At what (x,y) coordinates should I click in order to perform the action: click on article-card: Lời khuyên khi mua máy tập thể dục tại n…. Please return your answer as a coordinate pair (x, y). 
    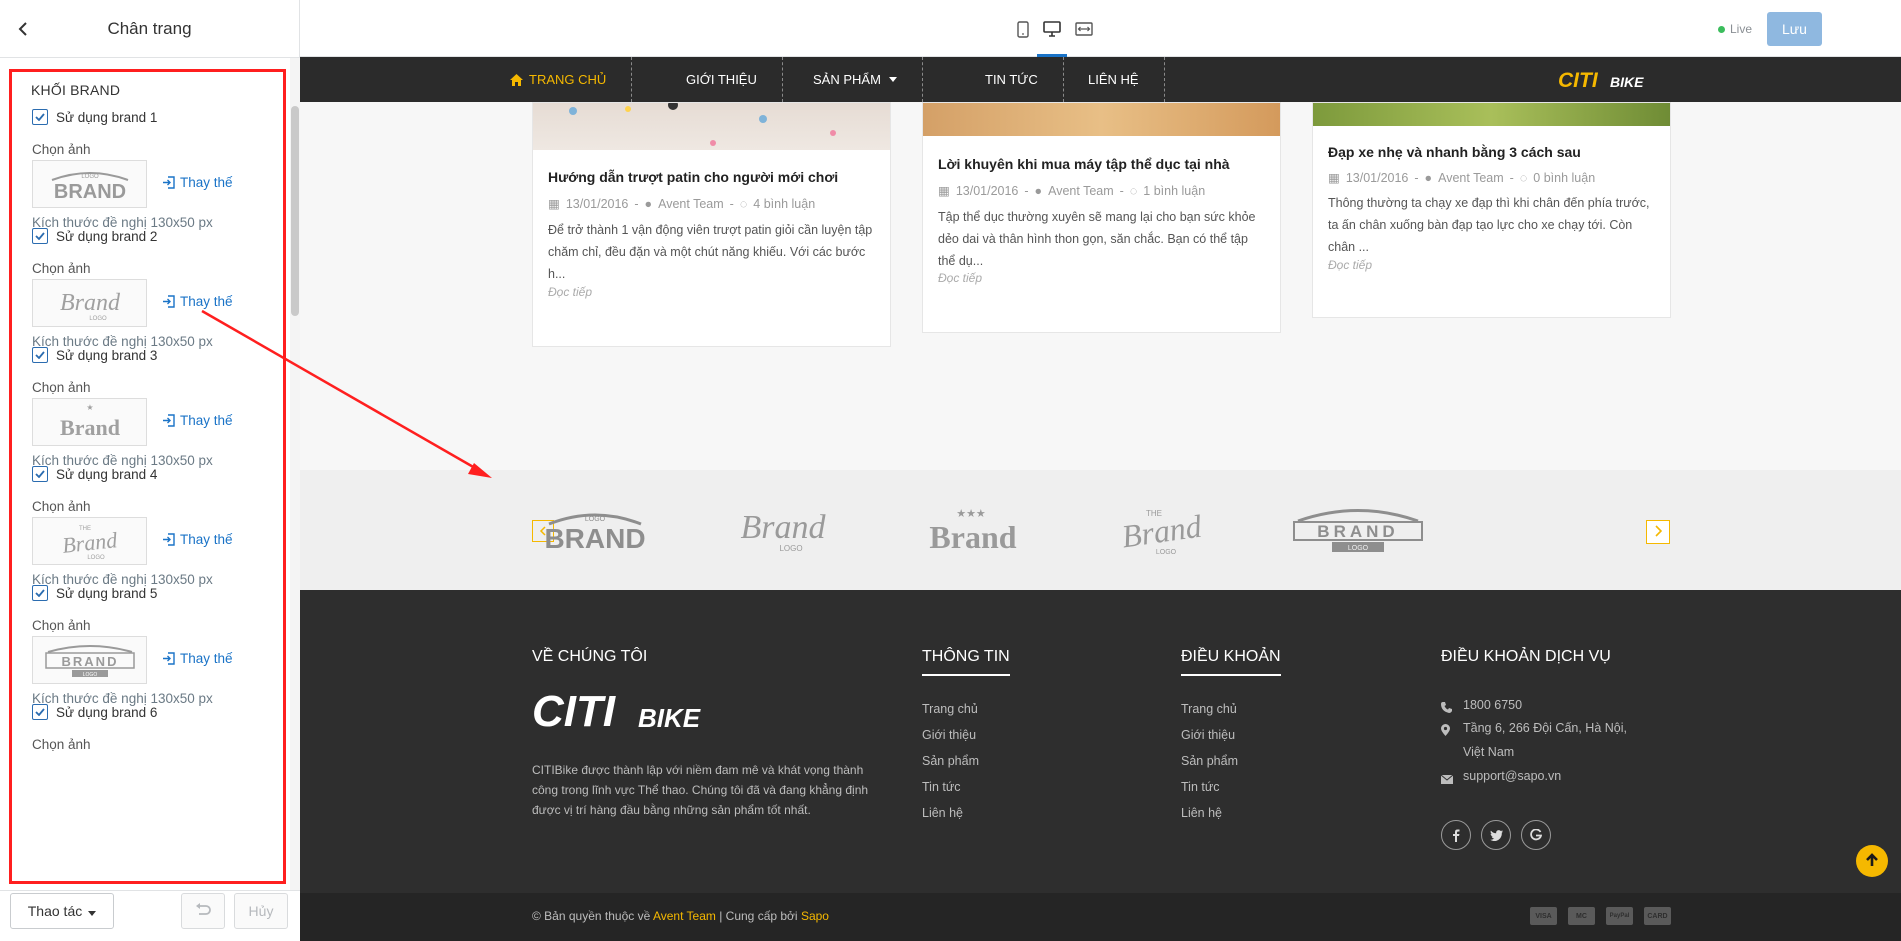
    Looking at the image, I should click on (1101, 217).